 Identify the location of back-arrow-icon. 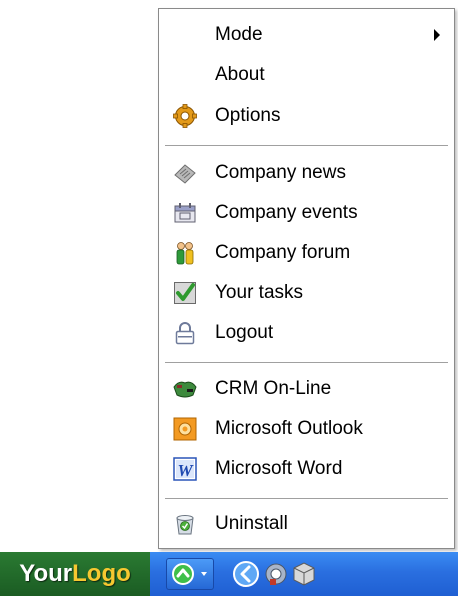
(246, 574).